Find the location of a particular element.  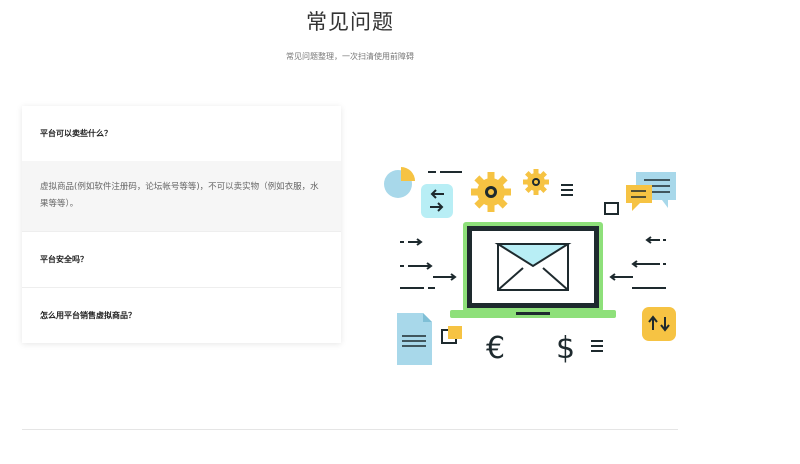

envelope-icon is located at coordinates (533, 267).